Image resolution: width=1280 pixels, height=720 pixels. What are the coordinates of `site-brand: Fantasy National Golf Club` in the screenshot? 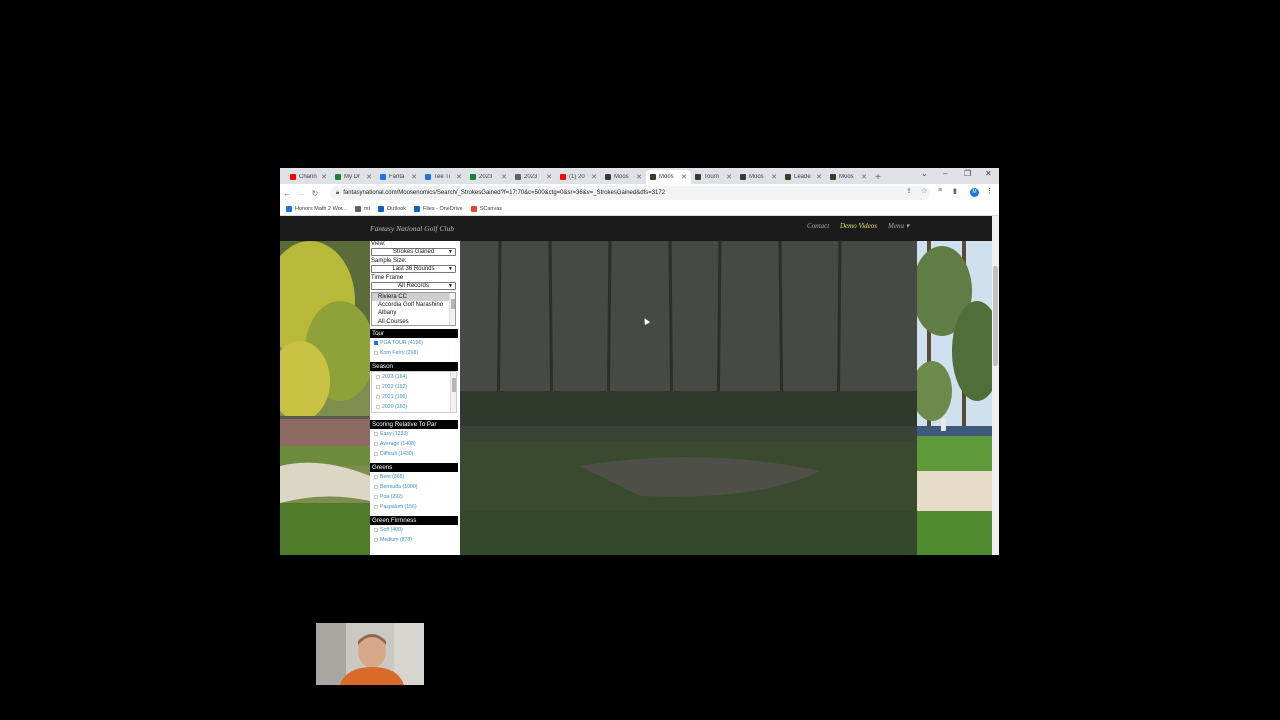 It's located at (412, 228).